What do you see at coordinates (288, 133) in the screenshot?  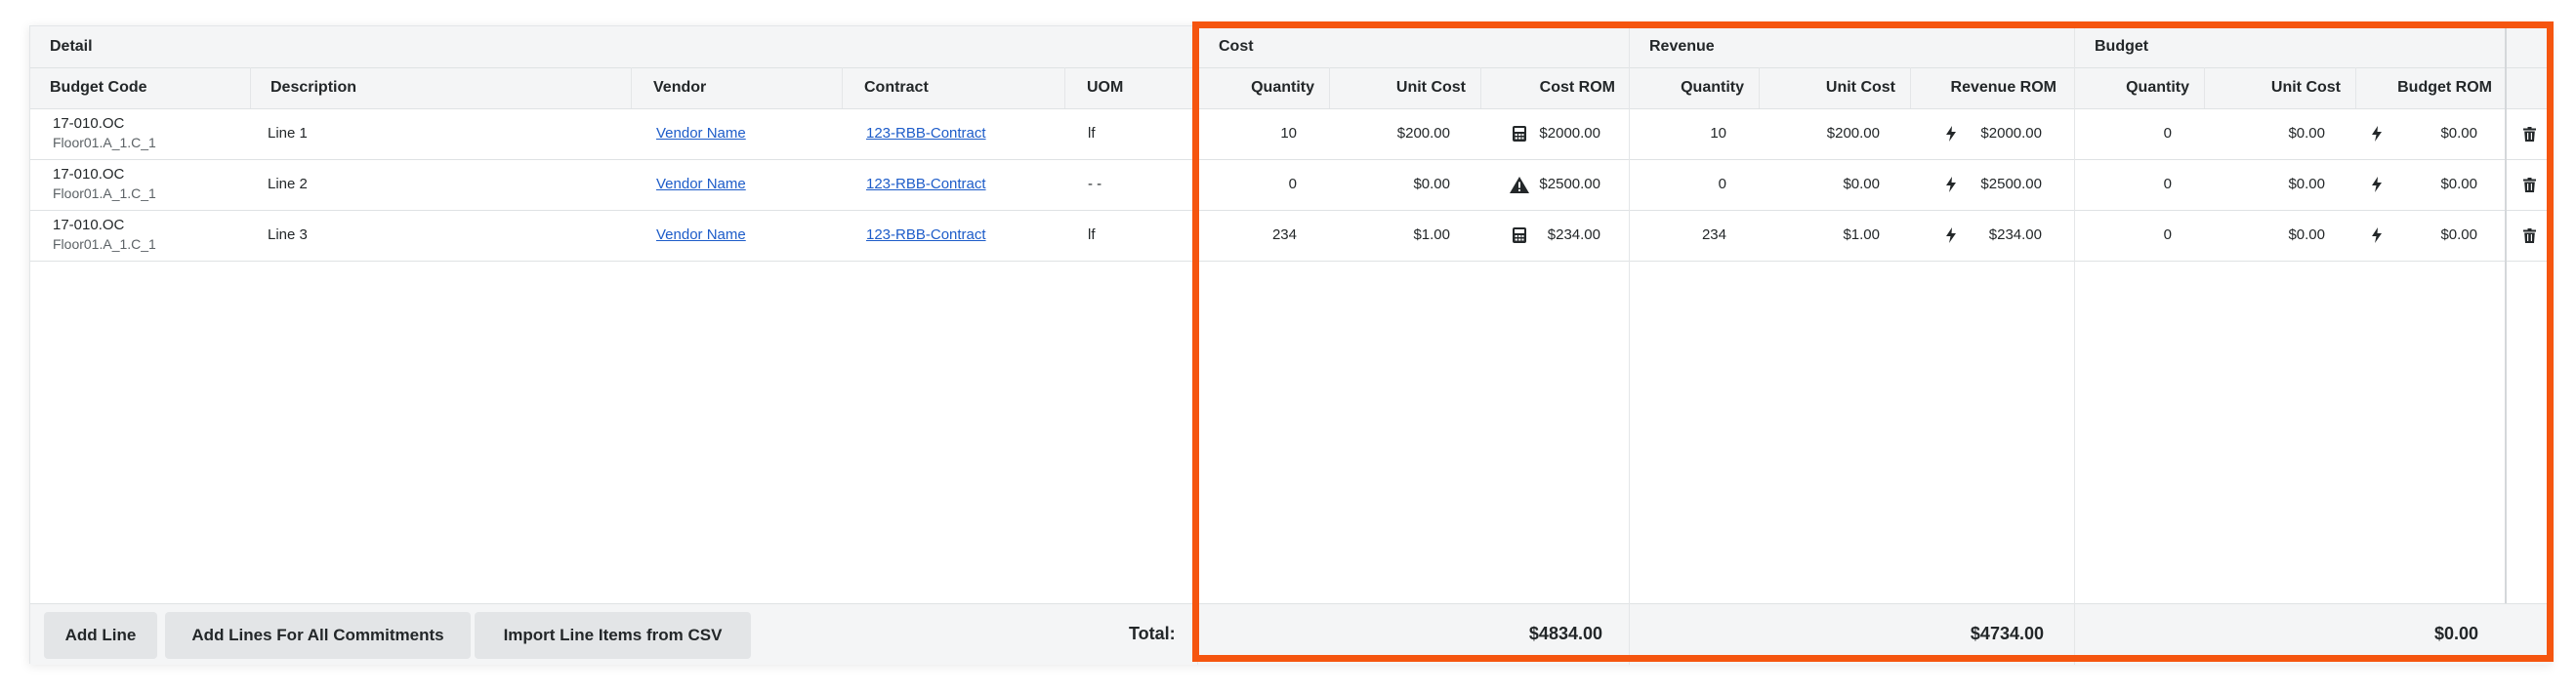 I see `description: Line 1` at bounding box center [288, 133].